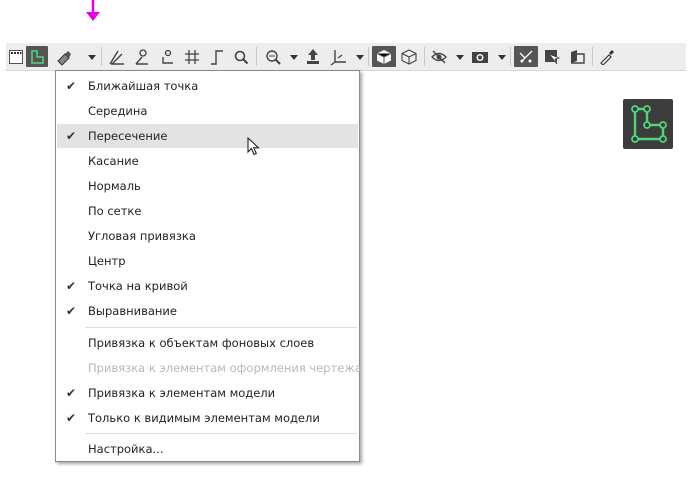  What do you see at coordinates (16, 56) in the screenshot?
I see `grip-icon` at bounding box center [16, 56].